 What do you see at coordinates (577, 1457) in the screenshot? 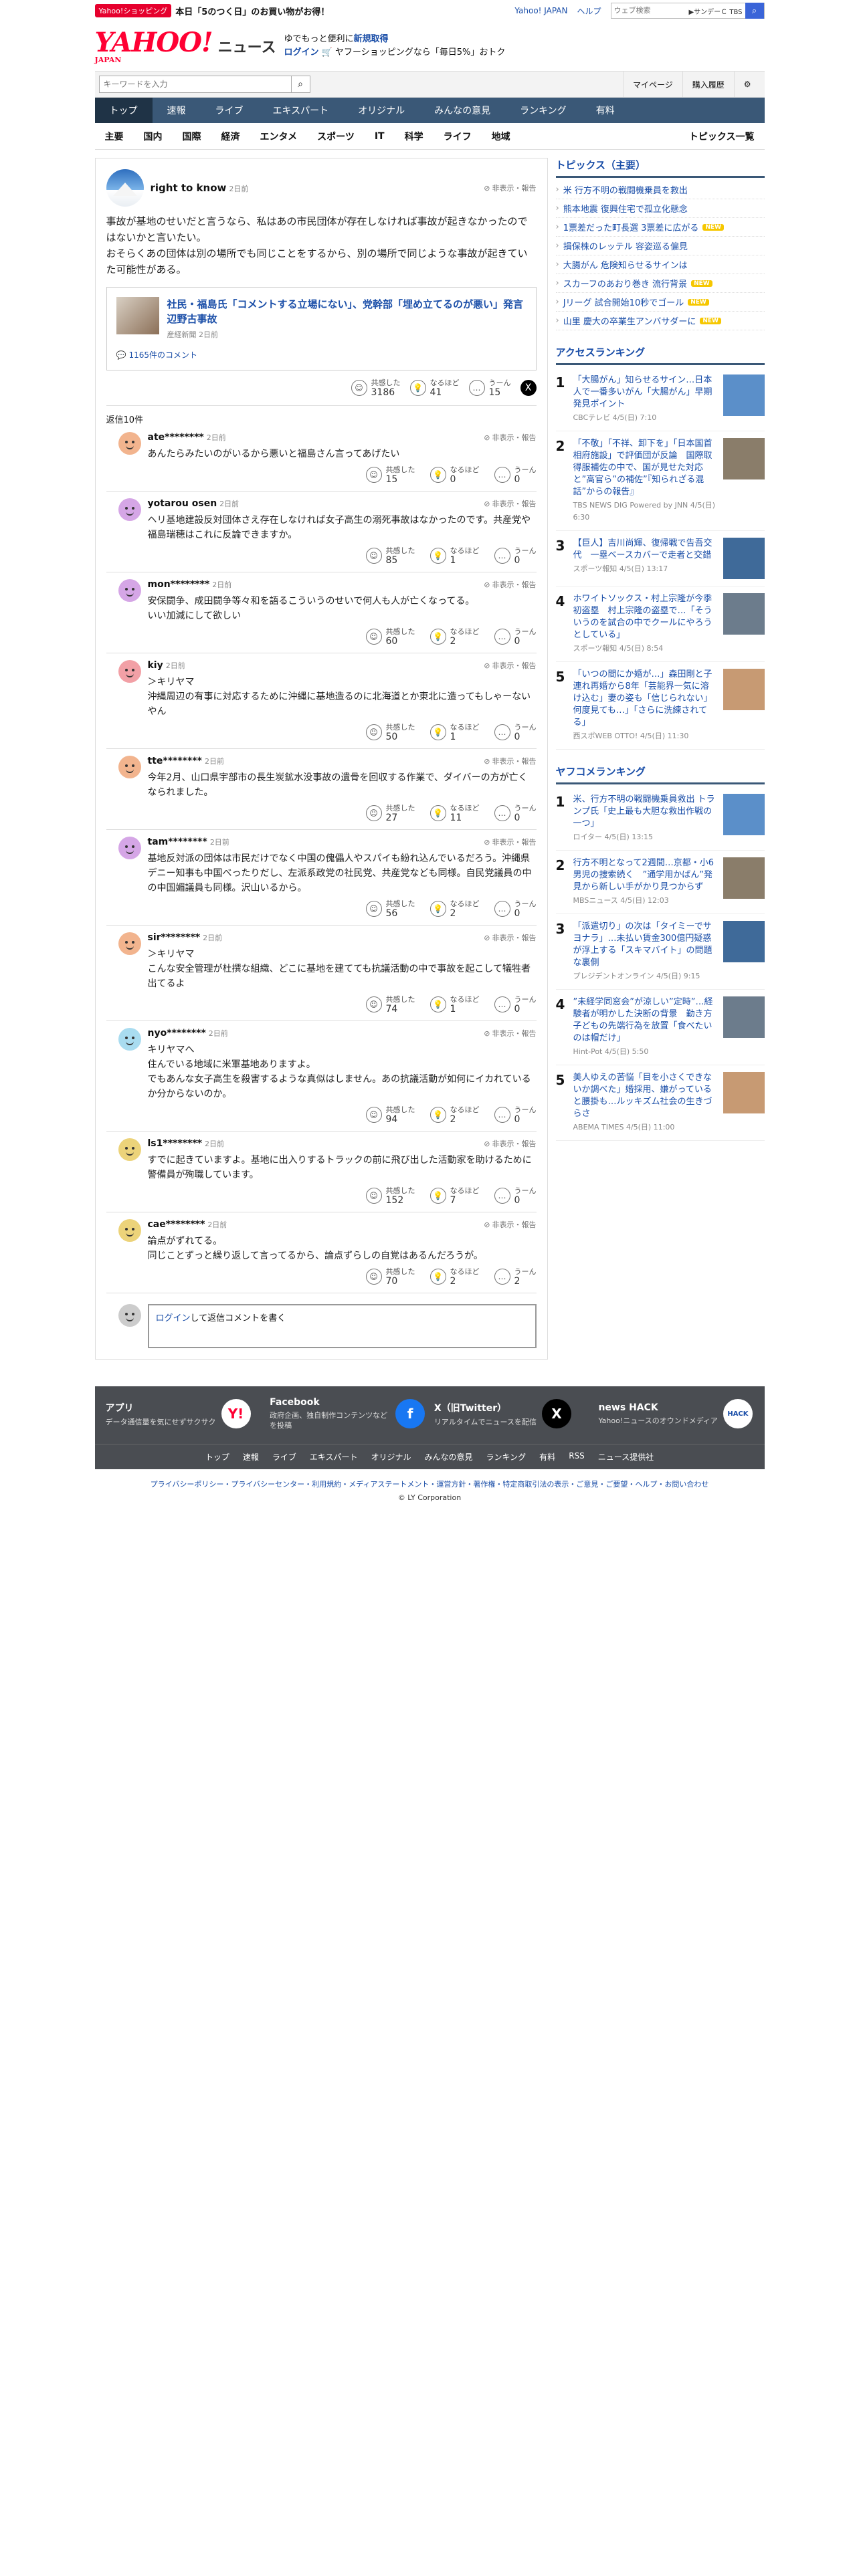
I see `footer-link: RSS` at bounding box center [577, 1457].